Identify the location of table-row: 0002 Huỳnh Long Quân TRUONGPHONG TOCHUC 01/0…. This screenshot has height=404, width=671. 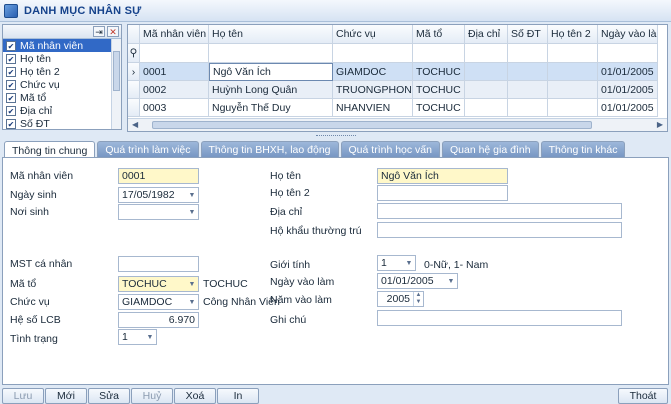
(393, 90).